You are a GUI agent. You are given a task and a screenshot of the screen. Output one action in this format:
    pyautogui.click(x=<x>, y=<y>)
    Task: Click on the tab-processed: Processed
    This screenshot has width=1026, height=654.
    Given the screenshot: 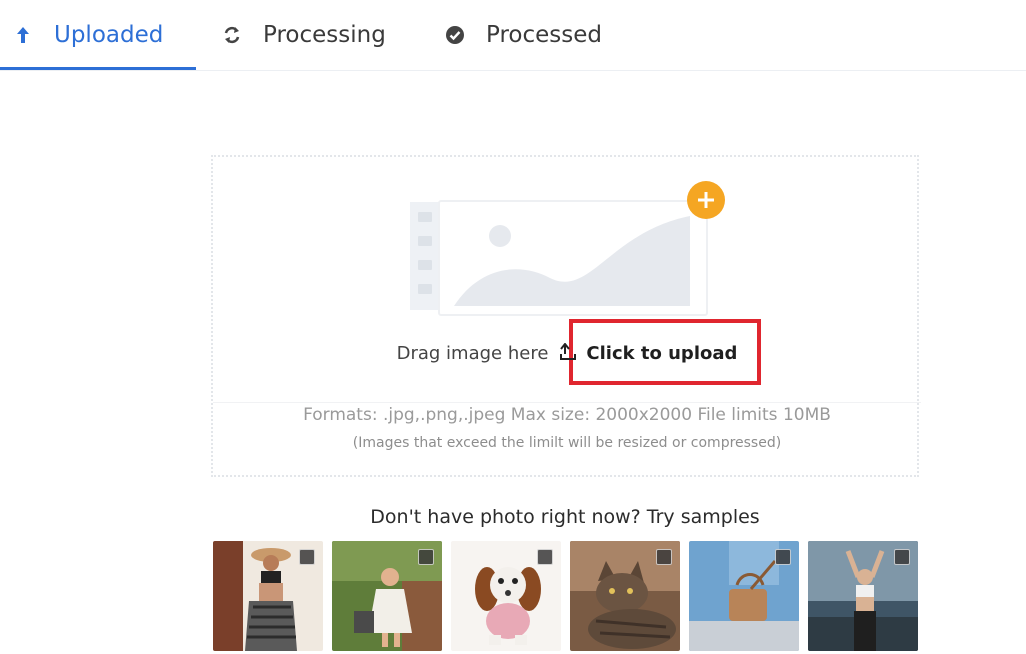 What is the action you would take?
    pyautogui.click(x=523, y=35)
    